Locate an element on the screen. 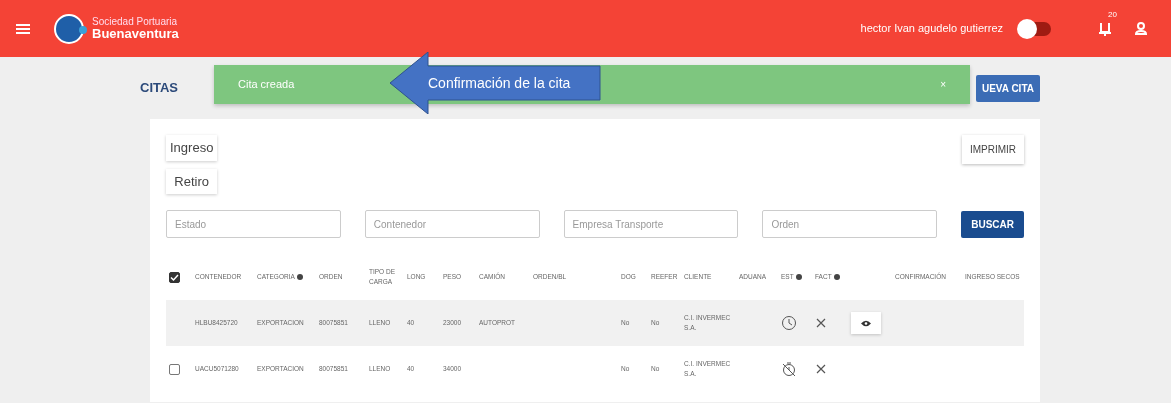 This screenshot has height=403, width=1171. notification-icon is located at coordinates (1105, 29).